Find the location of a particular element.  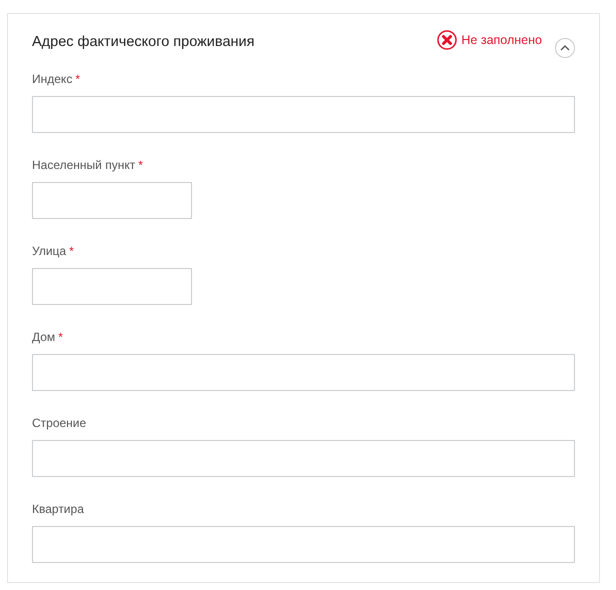

field-label: Индекс is located at coordinates (52, 79).